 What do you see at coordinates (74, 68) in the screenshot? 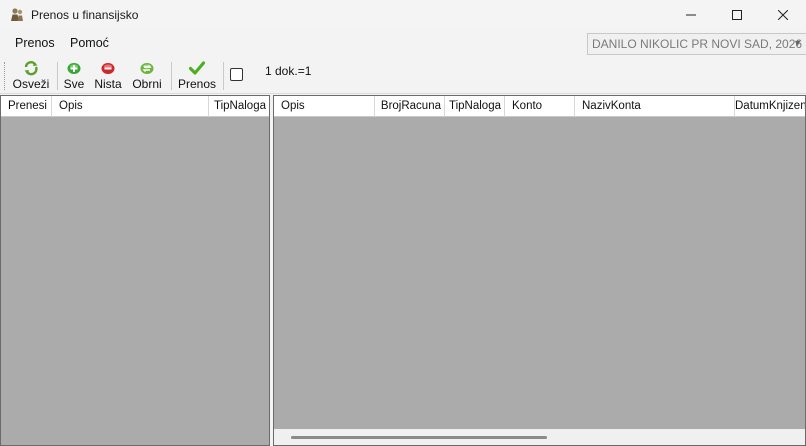
I see `add-icon` at bounding box center [74, 68].